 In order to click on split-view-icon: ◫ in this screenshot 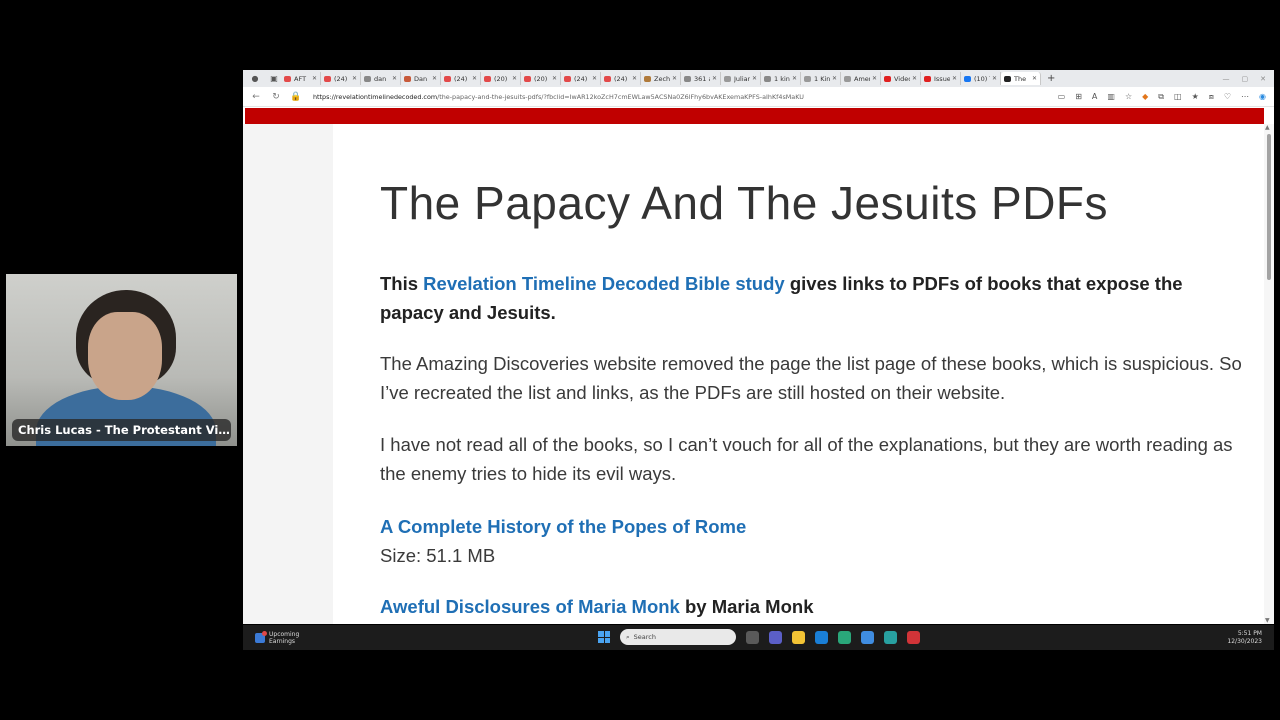, I will do `click(1178, 97)`.